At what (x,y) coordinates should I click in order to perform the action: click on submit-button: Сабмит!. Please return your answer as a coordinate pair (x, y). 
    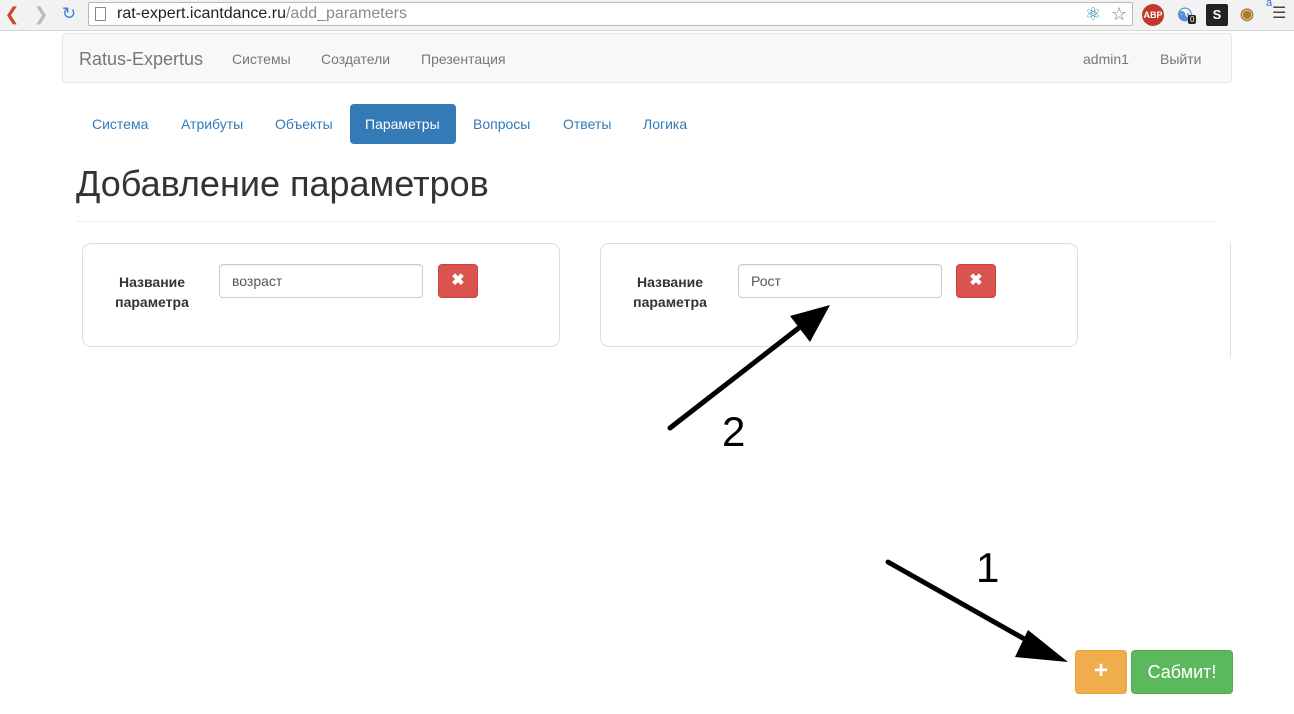
    Looking at the image, I should click on (1182, 672).